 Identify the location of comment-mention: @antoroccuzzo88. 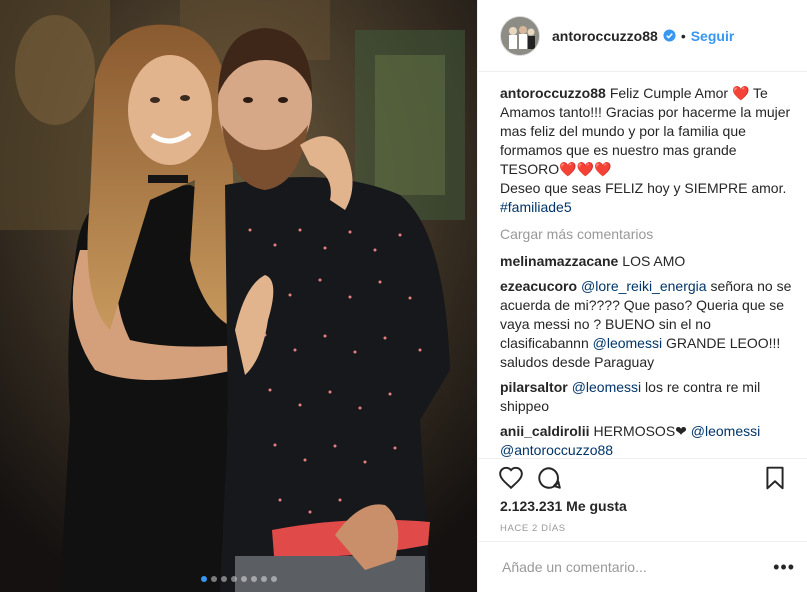
(556, 450).